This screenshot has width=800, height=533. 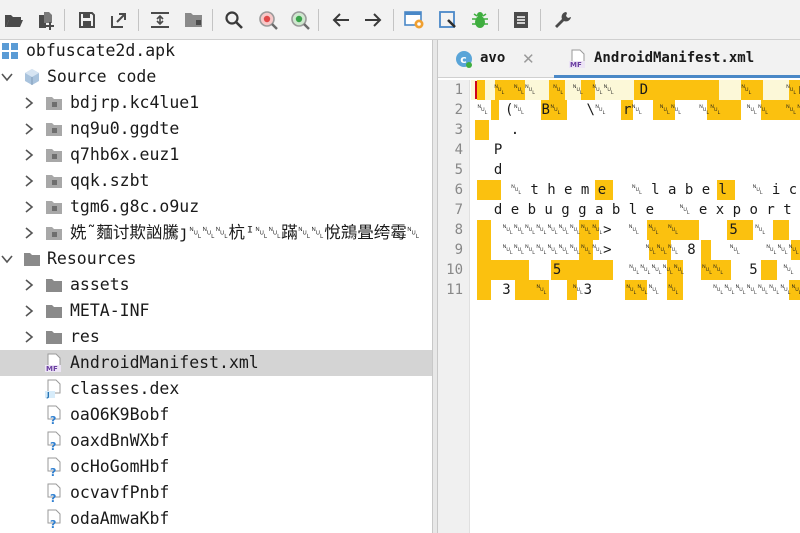 I want to click on tree-label: classes.dex, so click(x=125, y=388).